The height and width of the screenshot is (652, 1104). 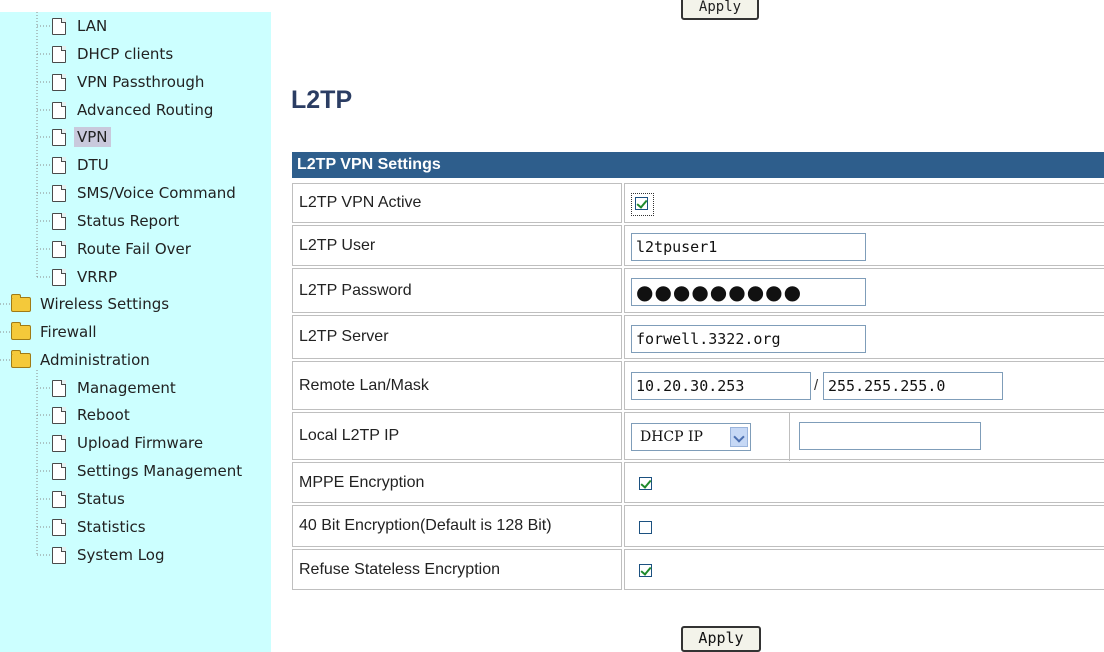 I want to click on sidebar-item-label: Advanced Routing, so click(x=145, y=110).